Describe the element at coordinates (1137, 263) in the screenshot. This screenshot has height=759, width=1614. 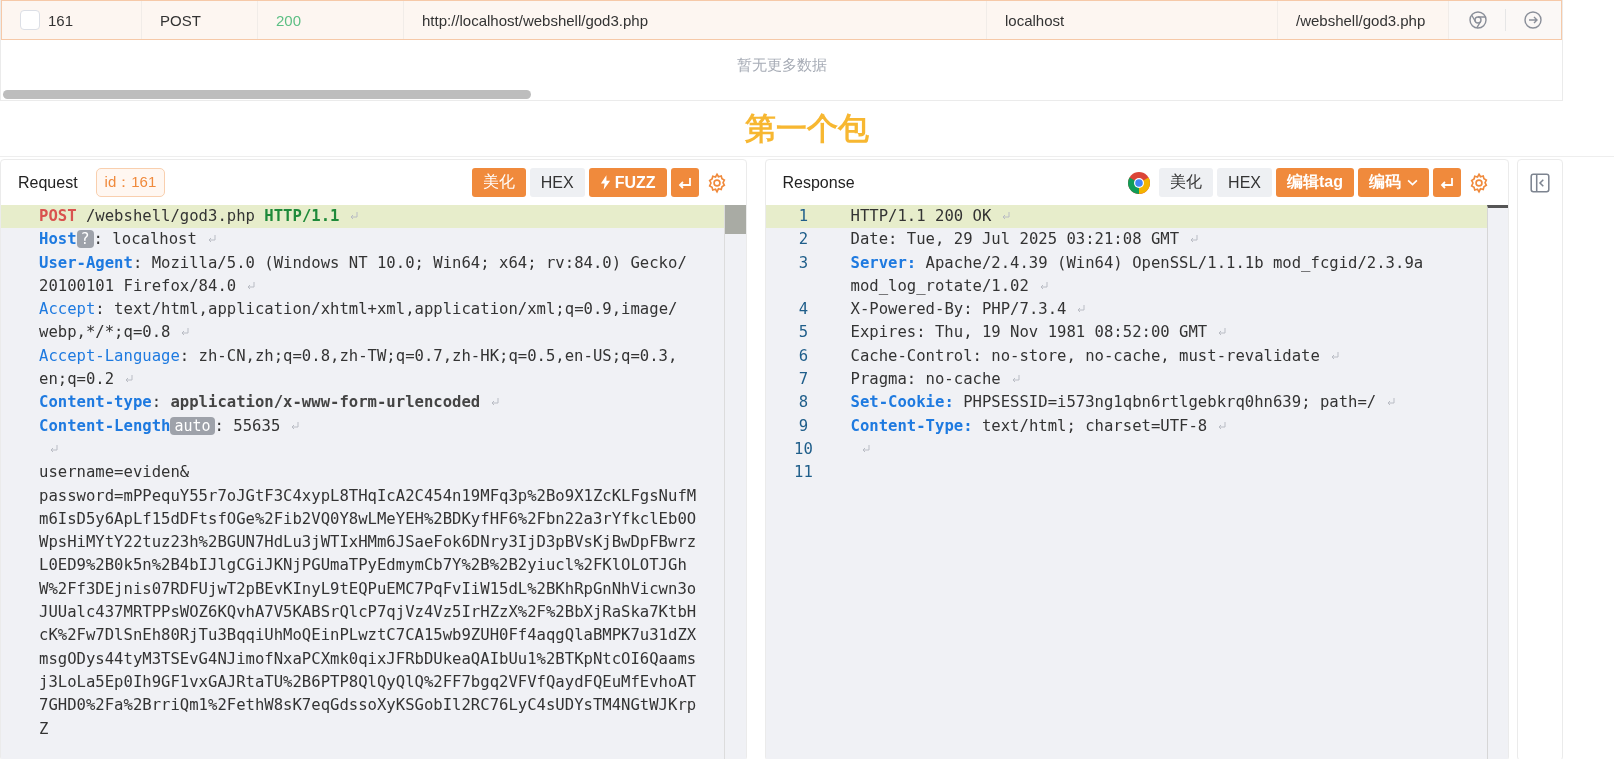
I see `code-line: Server: Apache/2.4.39 (Win64) OpenSSL/1.1.1b mod_fcgid/2.3.9a` at that location.